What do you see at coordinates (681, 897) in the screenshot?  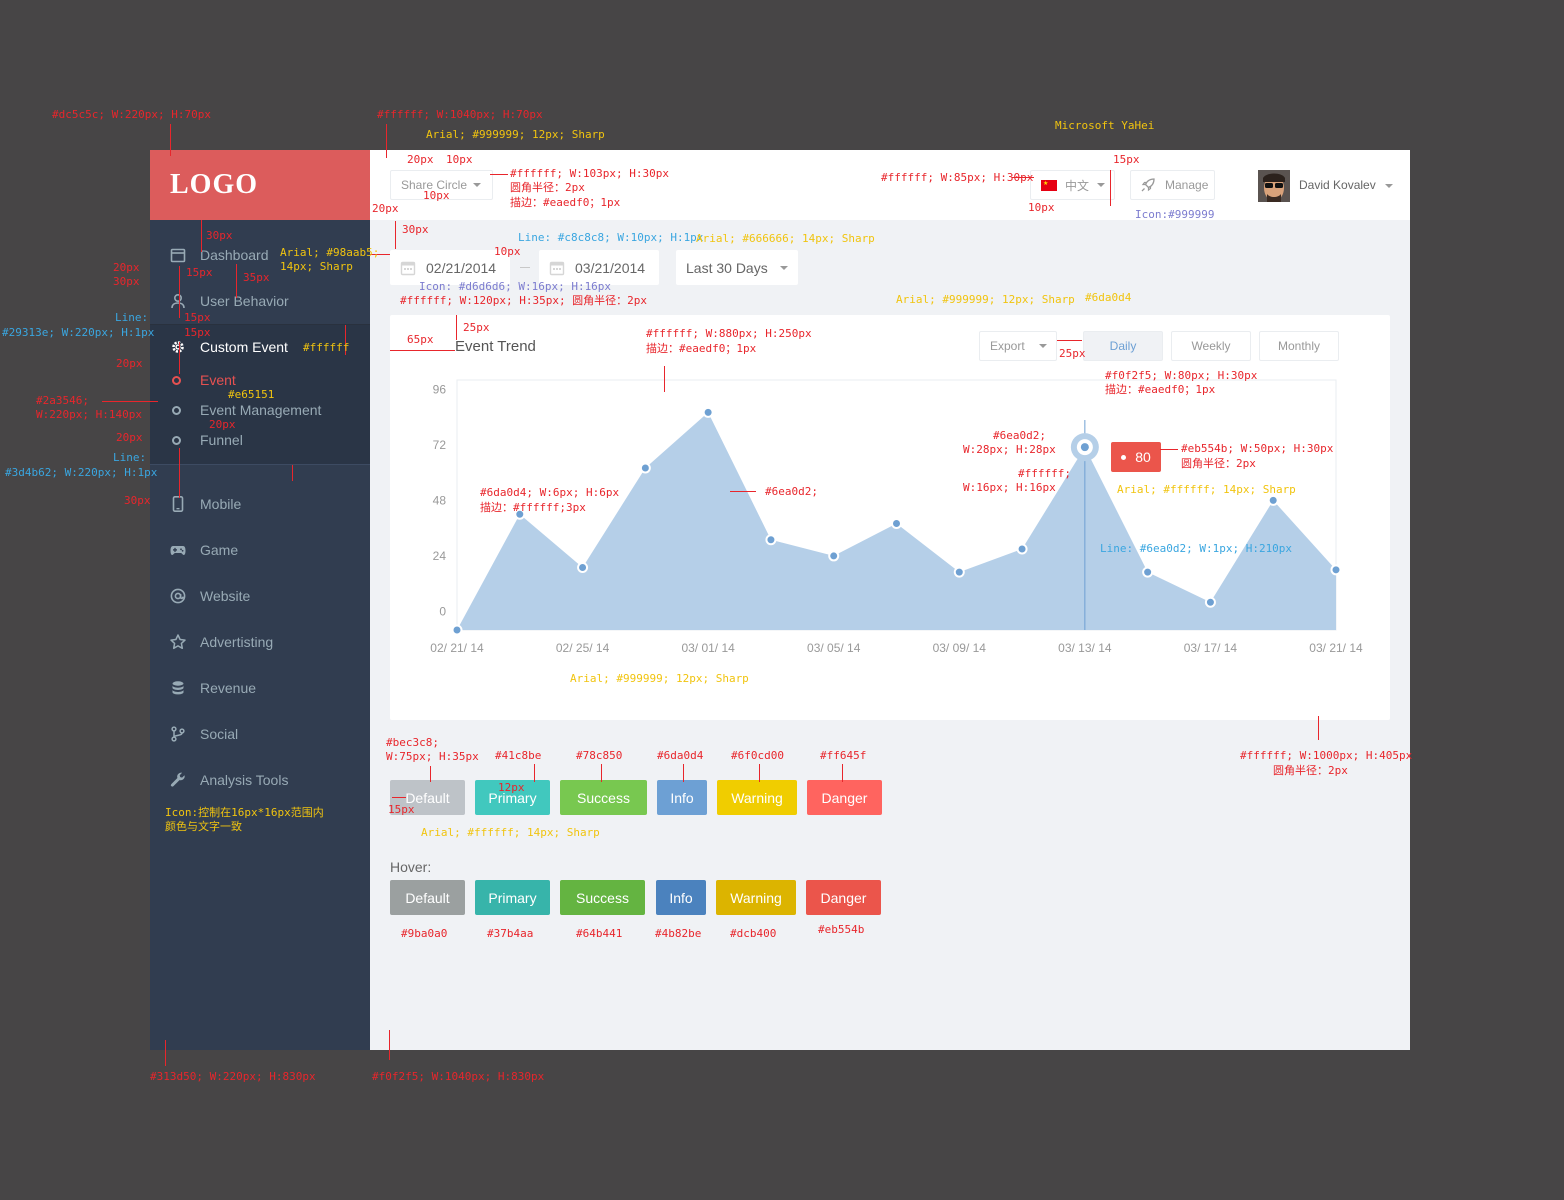 I see `info-button-hover: Info` at bounding box center [681, 897].